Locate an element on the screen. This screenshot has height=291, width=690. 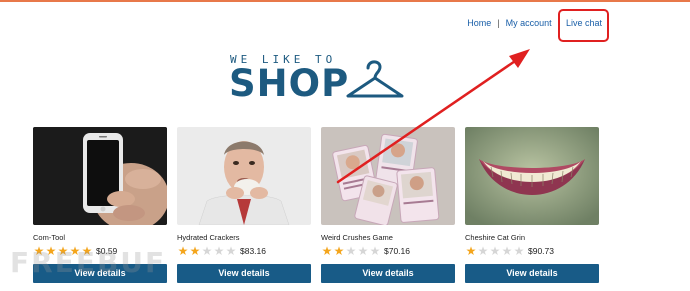
logo-wordmark: SHOP is located at coordinates (289, 83).